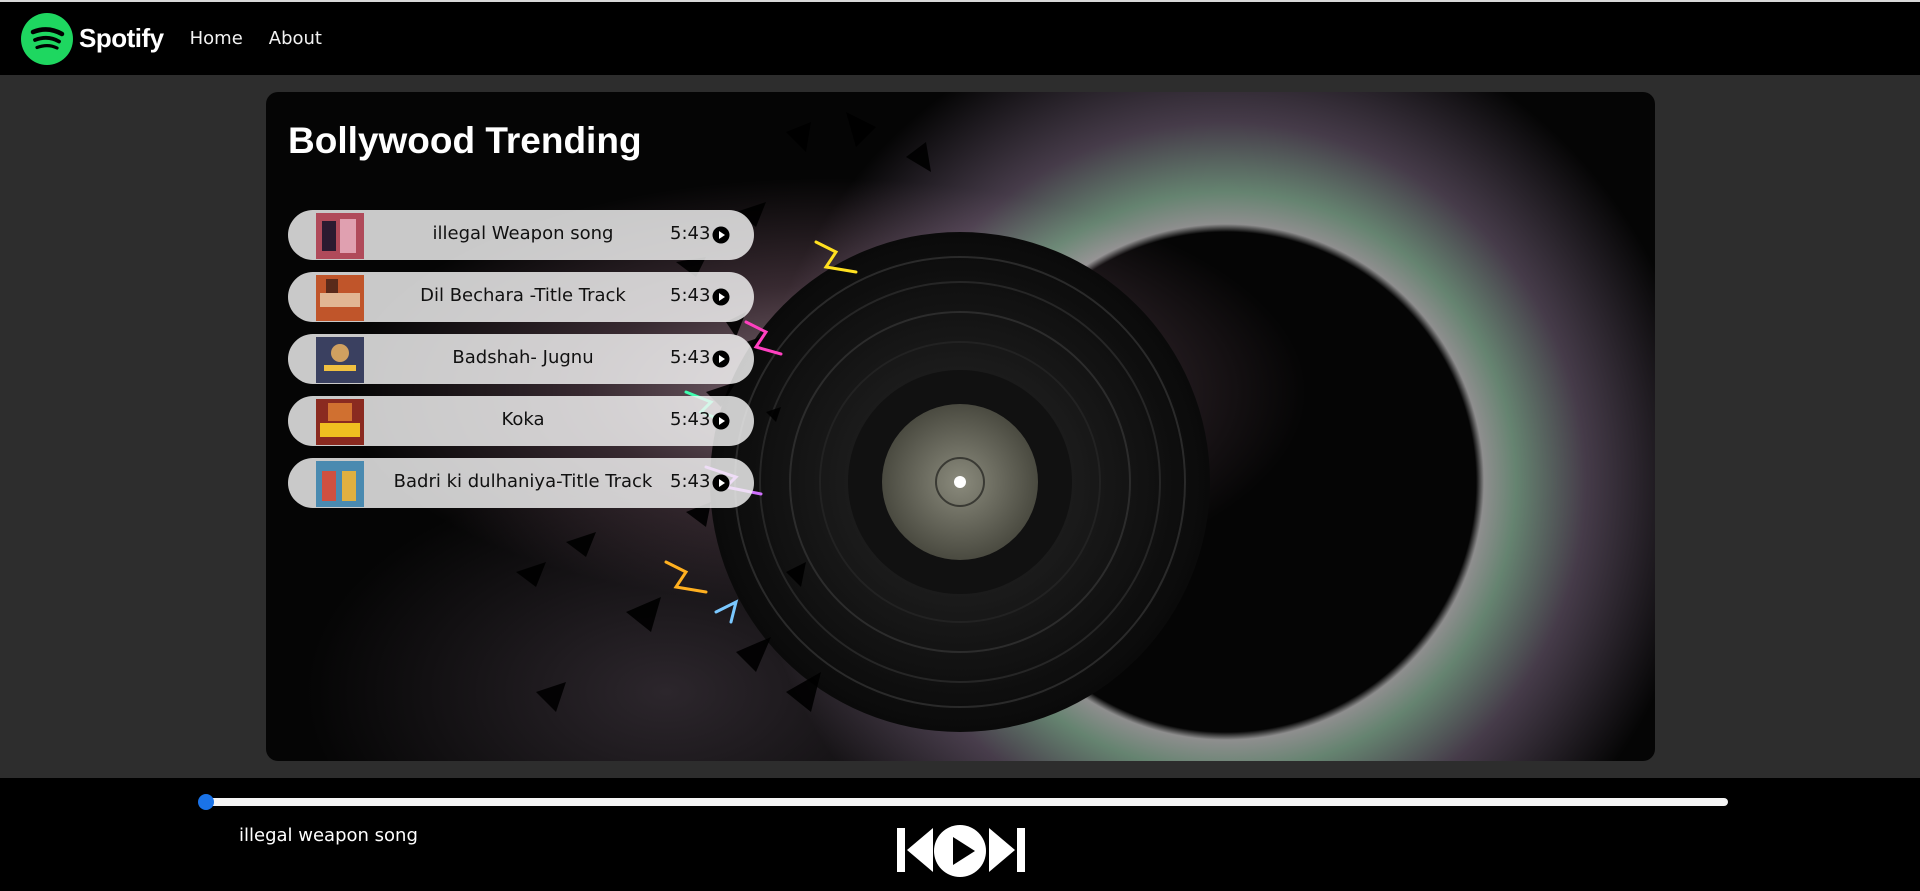 The width and height of the screenshot is (1920, 891). I want to click on navbar: Spotify Home About, so click(960, 37).